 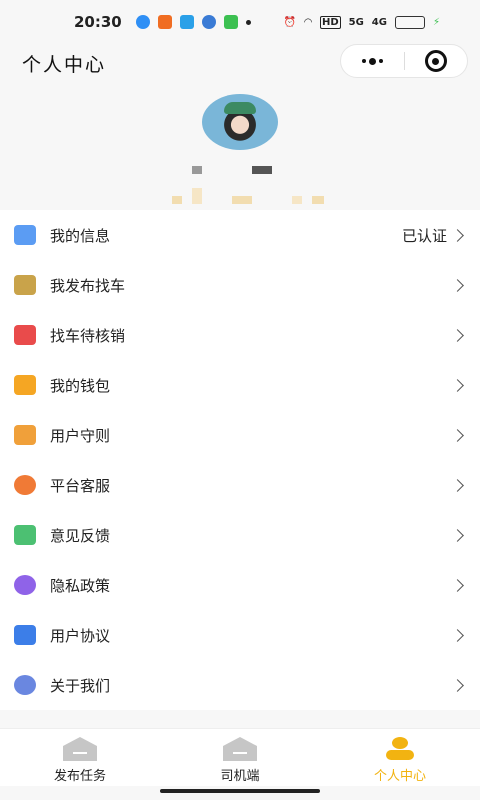 I want to click on avatar, so click(x=240, y=122).